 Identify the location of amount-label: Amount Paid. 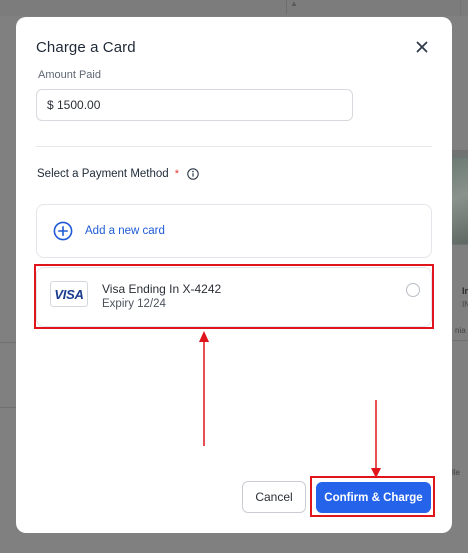
(69, 75).